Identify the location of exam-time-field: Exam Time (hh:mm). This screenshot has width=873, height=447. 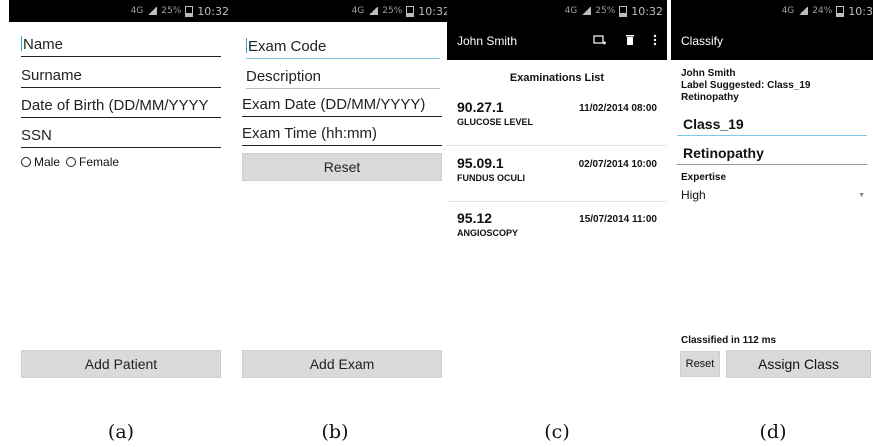
(342, 135).